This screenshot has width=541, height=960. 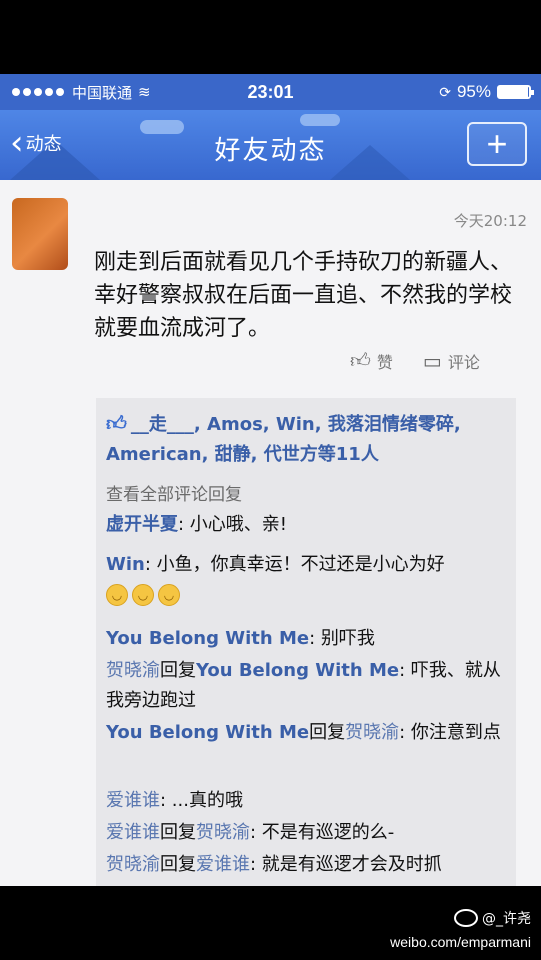 I want to click on comment-text: 小心哦、亲!, so click(x=238, y=524).